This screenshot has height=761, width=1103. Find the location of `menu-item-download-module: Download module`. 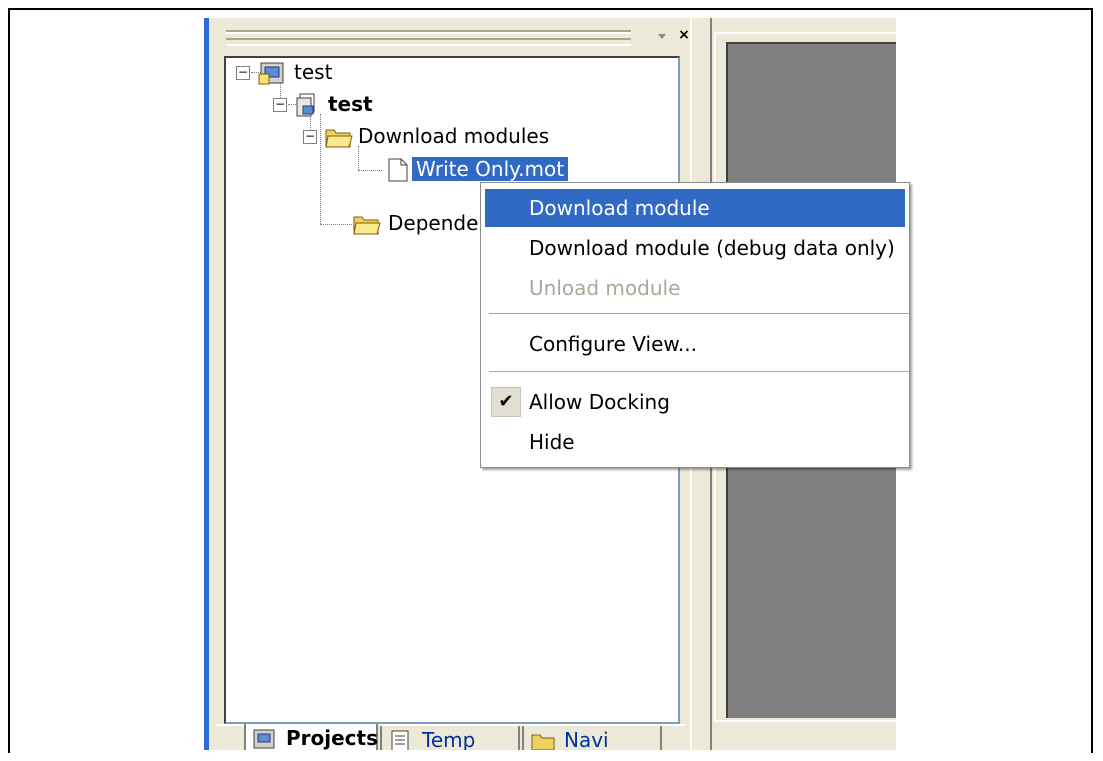

menu-item-download-module: Download module is located at coordinates (695, 208).